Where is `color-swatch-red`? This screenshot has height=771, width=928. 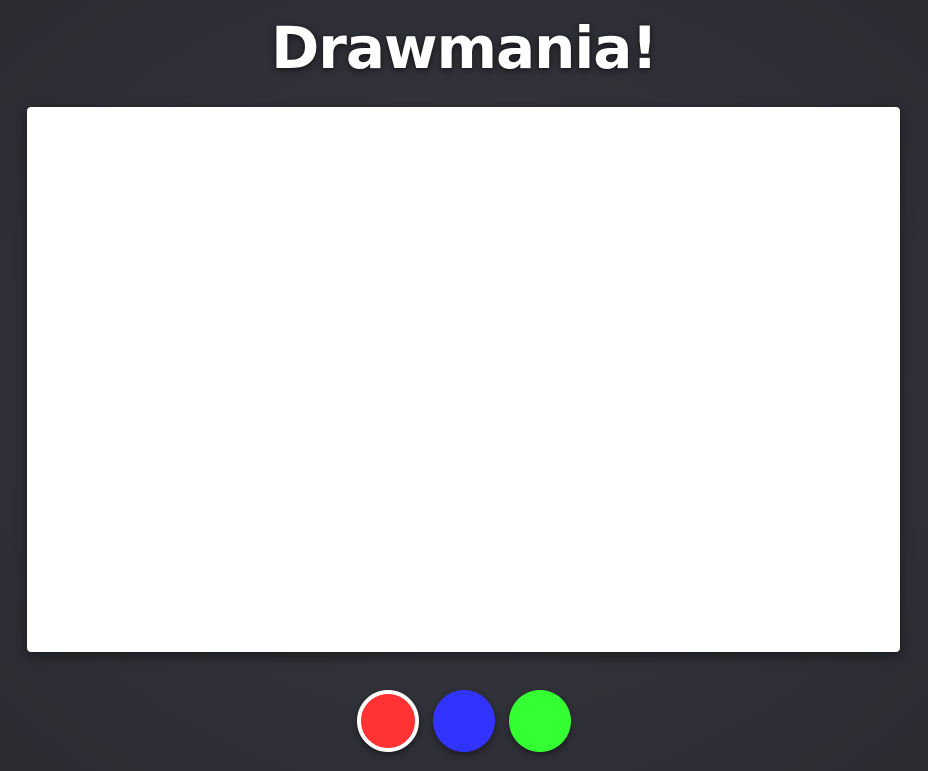 color-swatch-red is located at coordinates (388, 721).